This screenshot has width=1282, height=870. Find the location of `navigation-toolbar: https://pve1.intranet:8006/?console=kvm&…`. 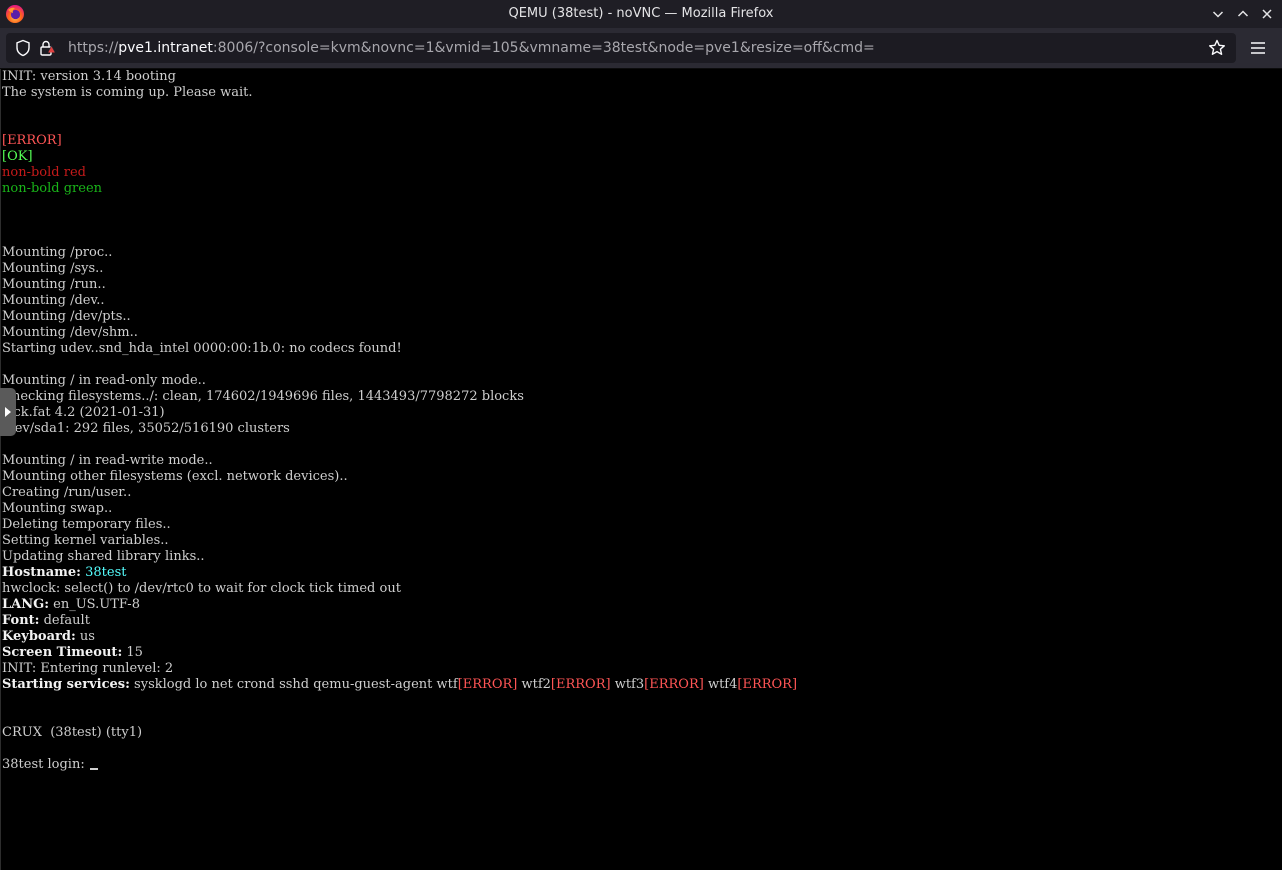

navigation-toolbar: https://pve1.intranet:8006/?console=kvm&… is located at coordinates (641, 48).